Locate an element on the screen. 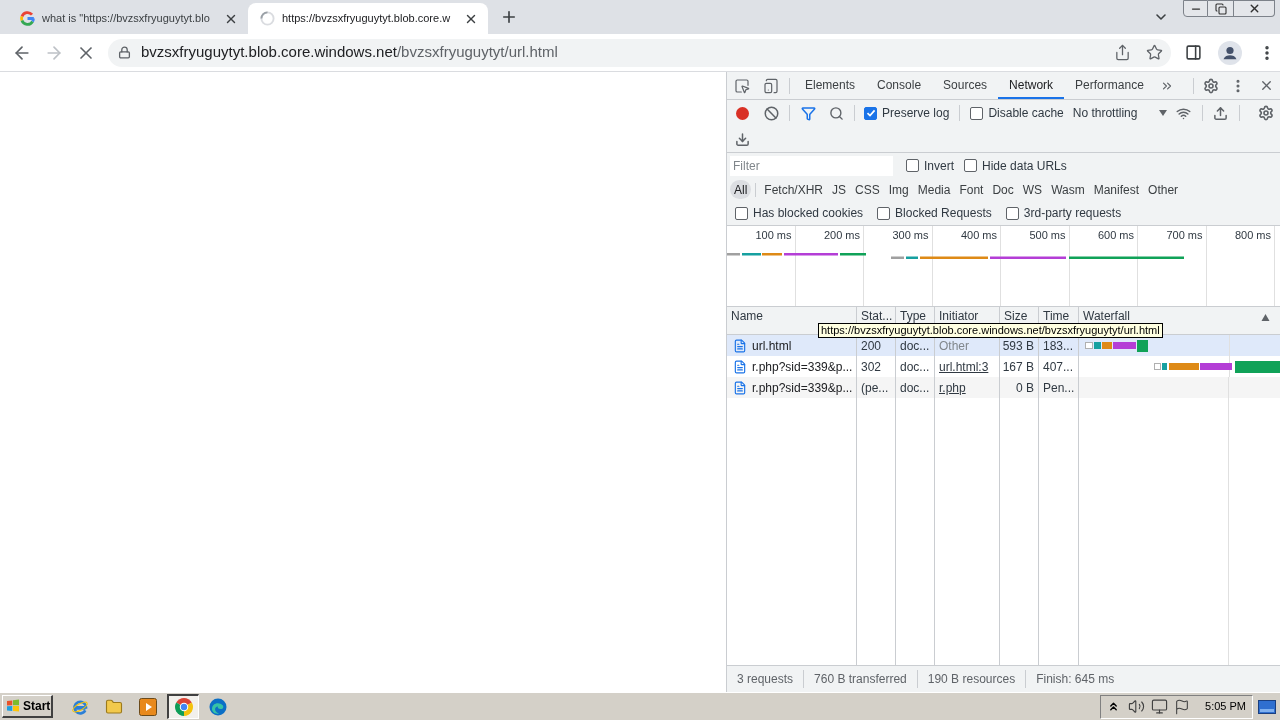 The width and height of the screenshot is (1280, 720). clock-text: 5:05 PM is located at coordinates (1225, 706).